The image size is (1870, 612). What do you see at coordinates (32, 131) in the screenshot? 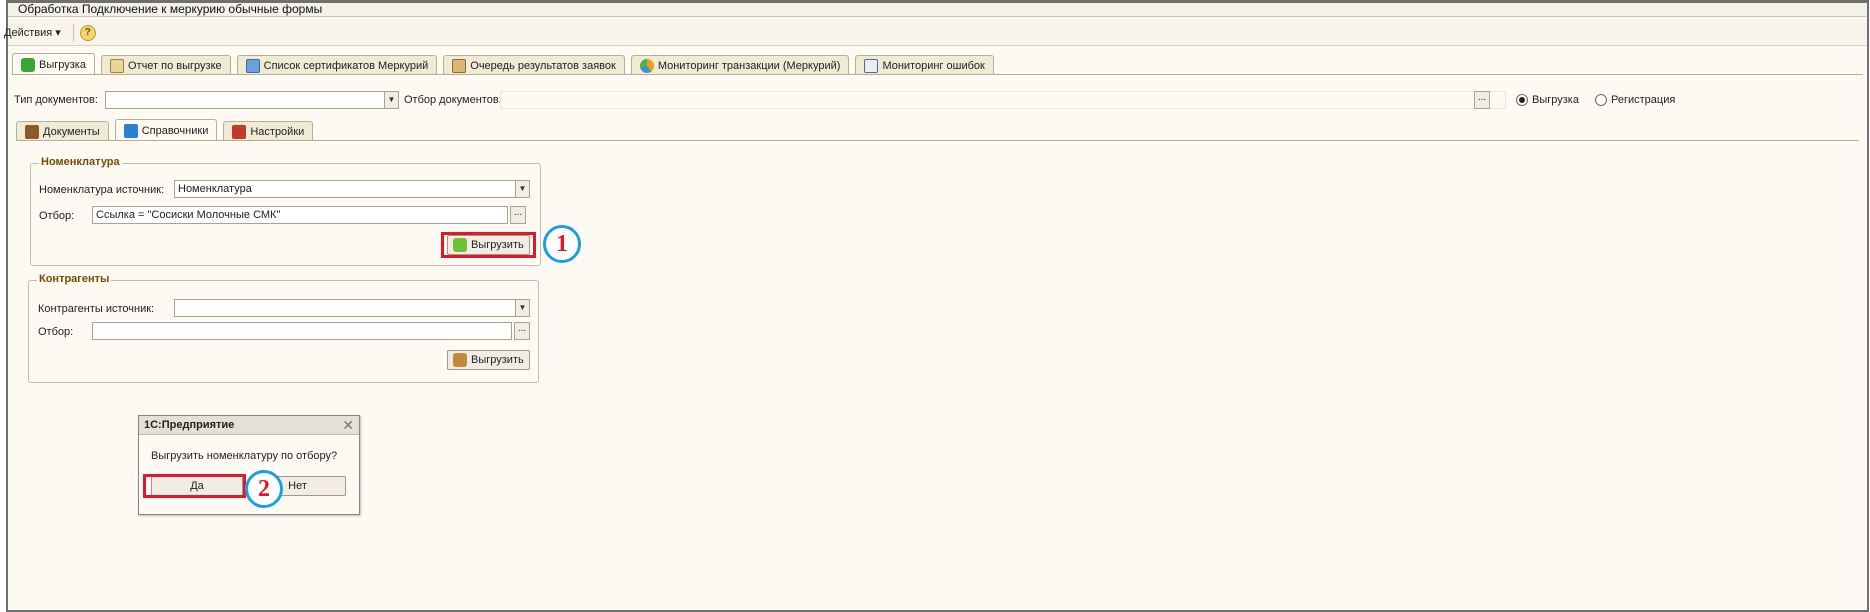
I see `briefcase-icon` at bounding box center [32, 131].